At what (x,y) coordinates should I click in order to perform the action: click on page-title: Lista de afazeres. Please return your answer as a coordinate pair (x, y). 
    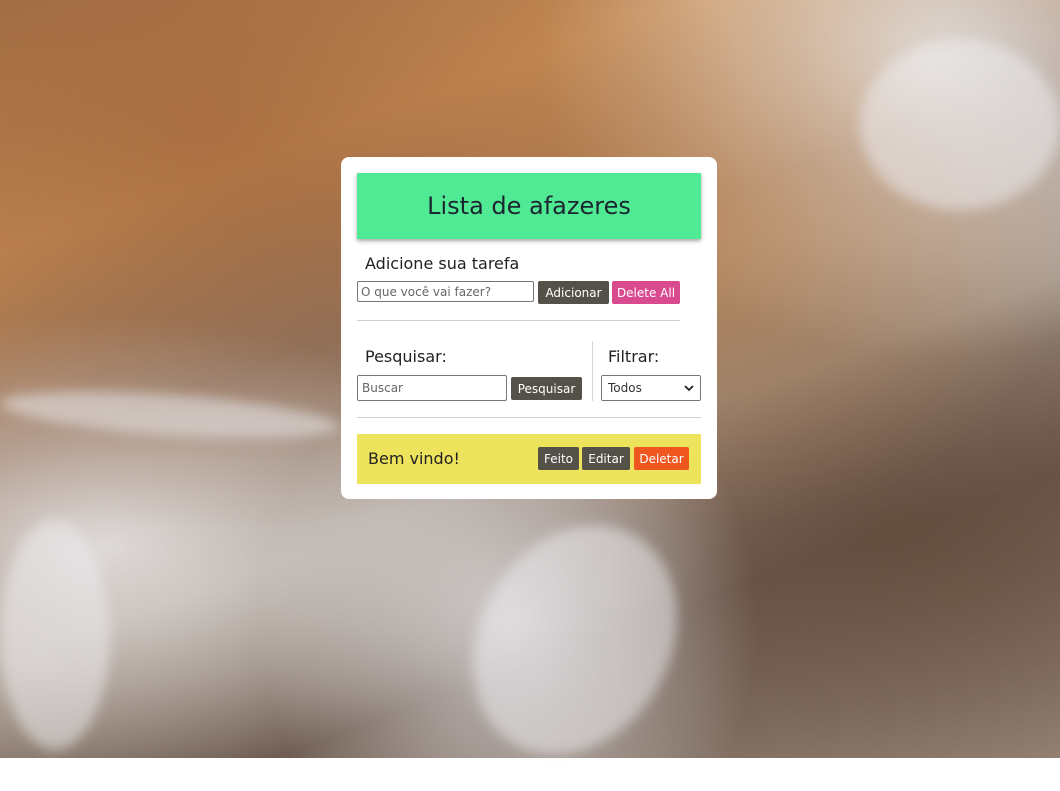
    Looking at the image, I should click on (529, 206).